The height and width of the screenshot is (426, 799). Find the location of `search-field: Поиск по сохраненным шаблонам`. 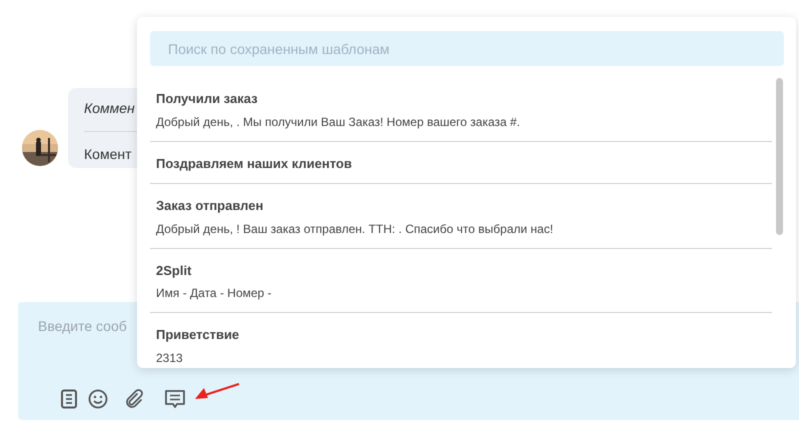

search-field: Поиск по сохраненным шаблонам is located at coordinates (467, 48).